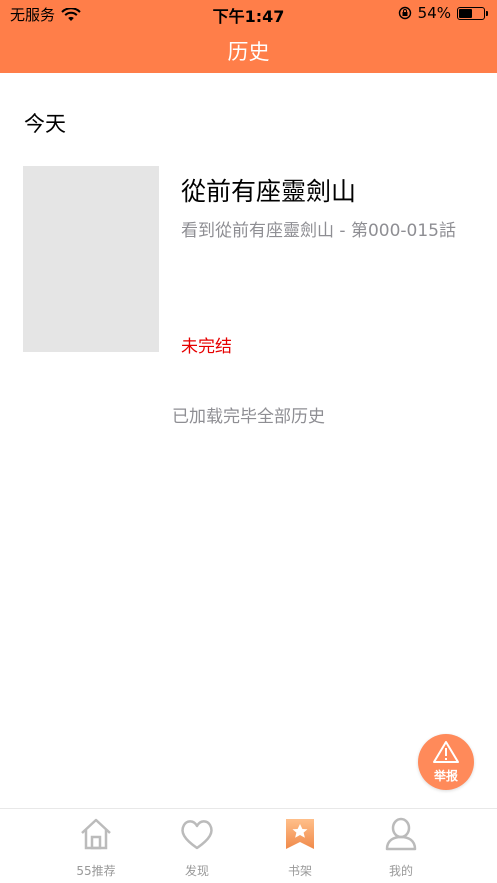 This screenshot has width=497, height=883. I want to click on load-complete-text: 已加载完毕全部历史, so click(248, 417).